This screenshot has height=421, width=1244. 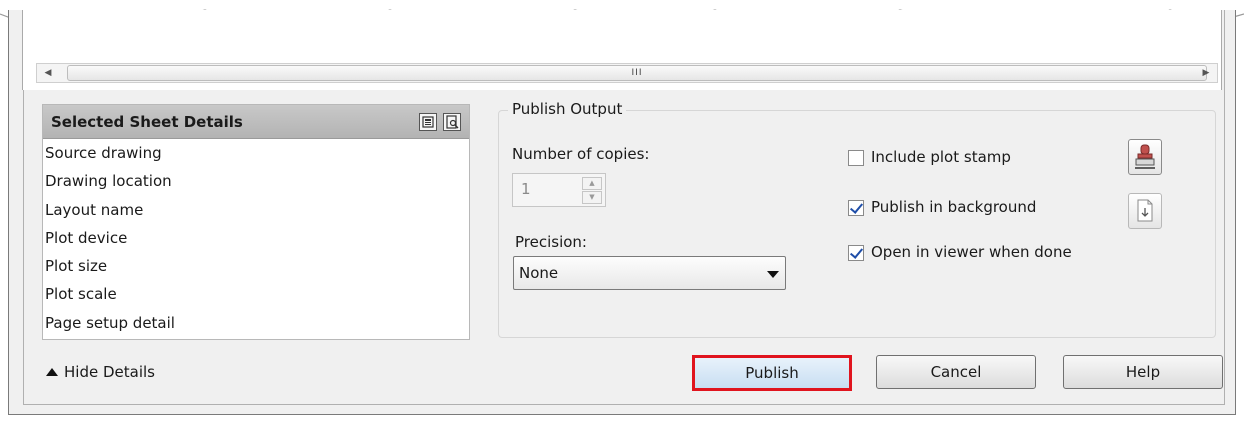 I want to click on details-title: Selected Sheet Details, so click(x=147, y=122).